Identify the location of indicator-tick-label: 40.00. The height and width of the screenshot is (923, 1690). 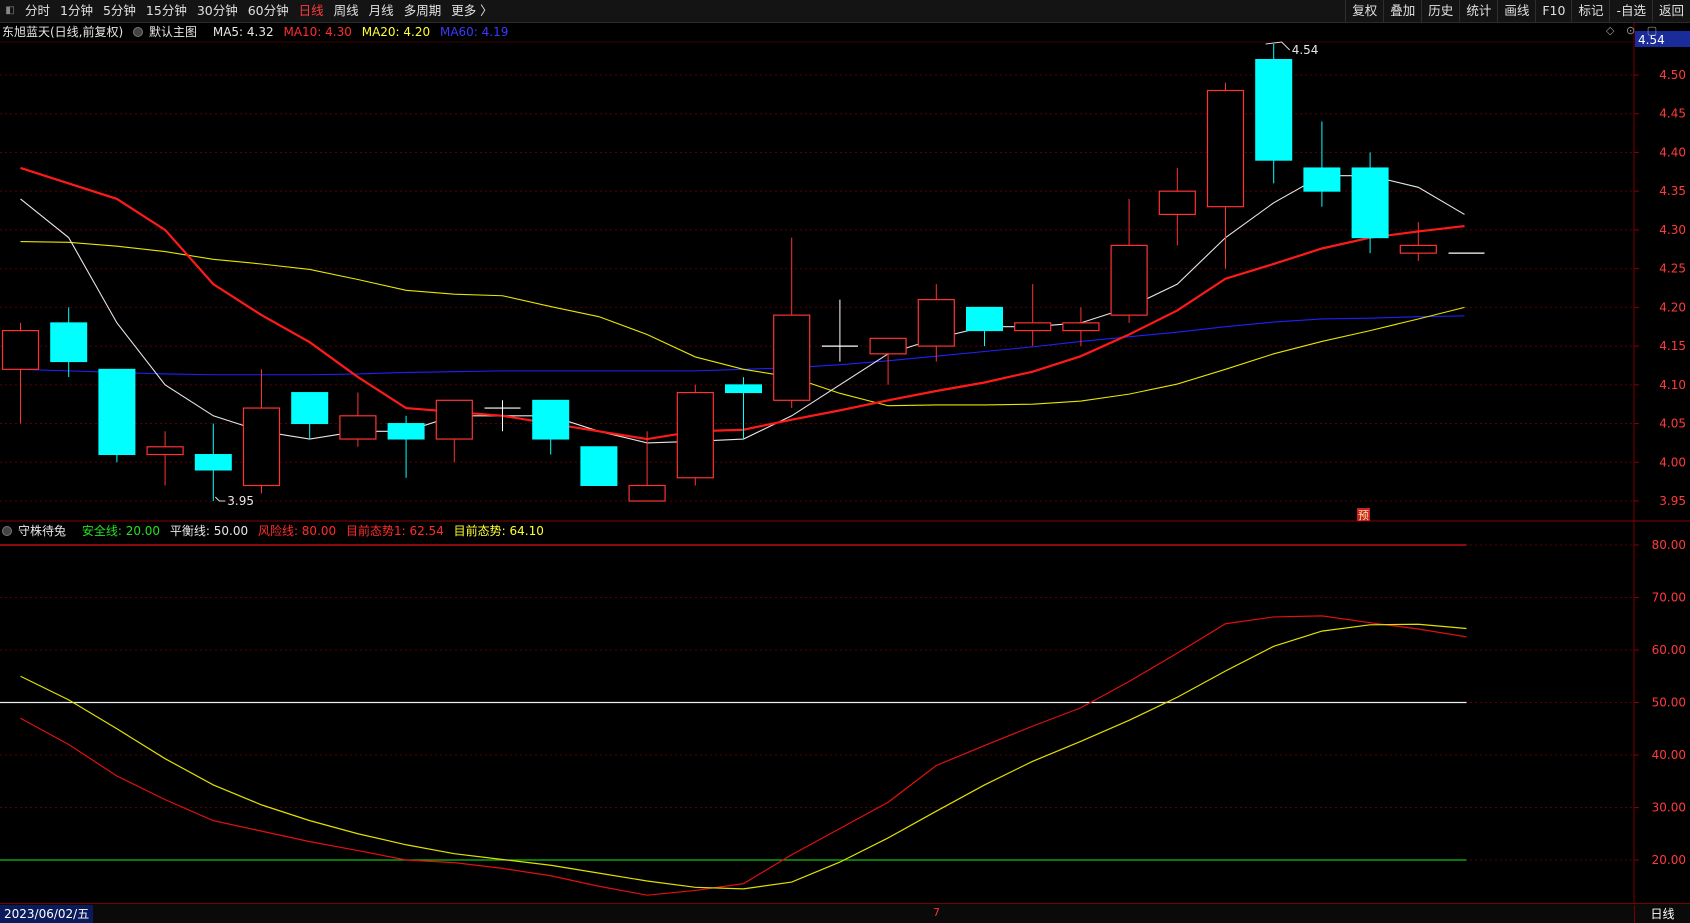
(1669, 755).